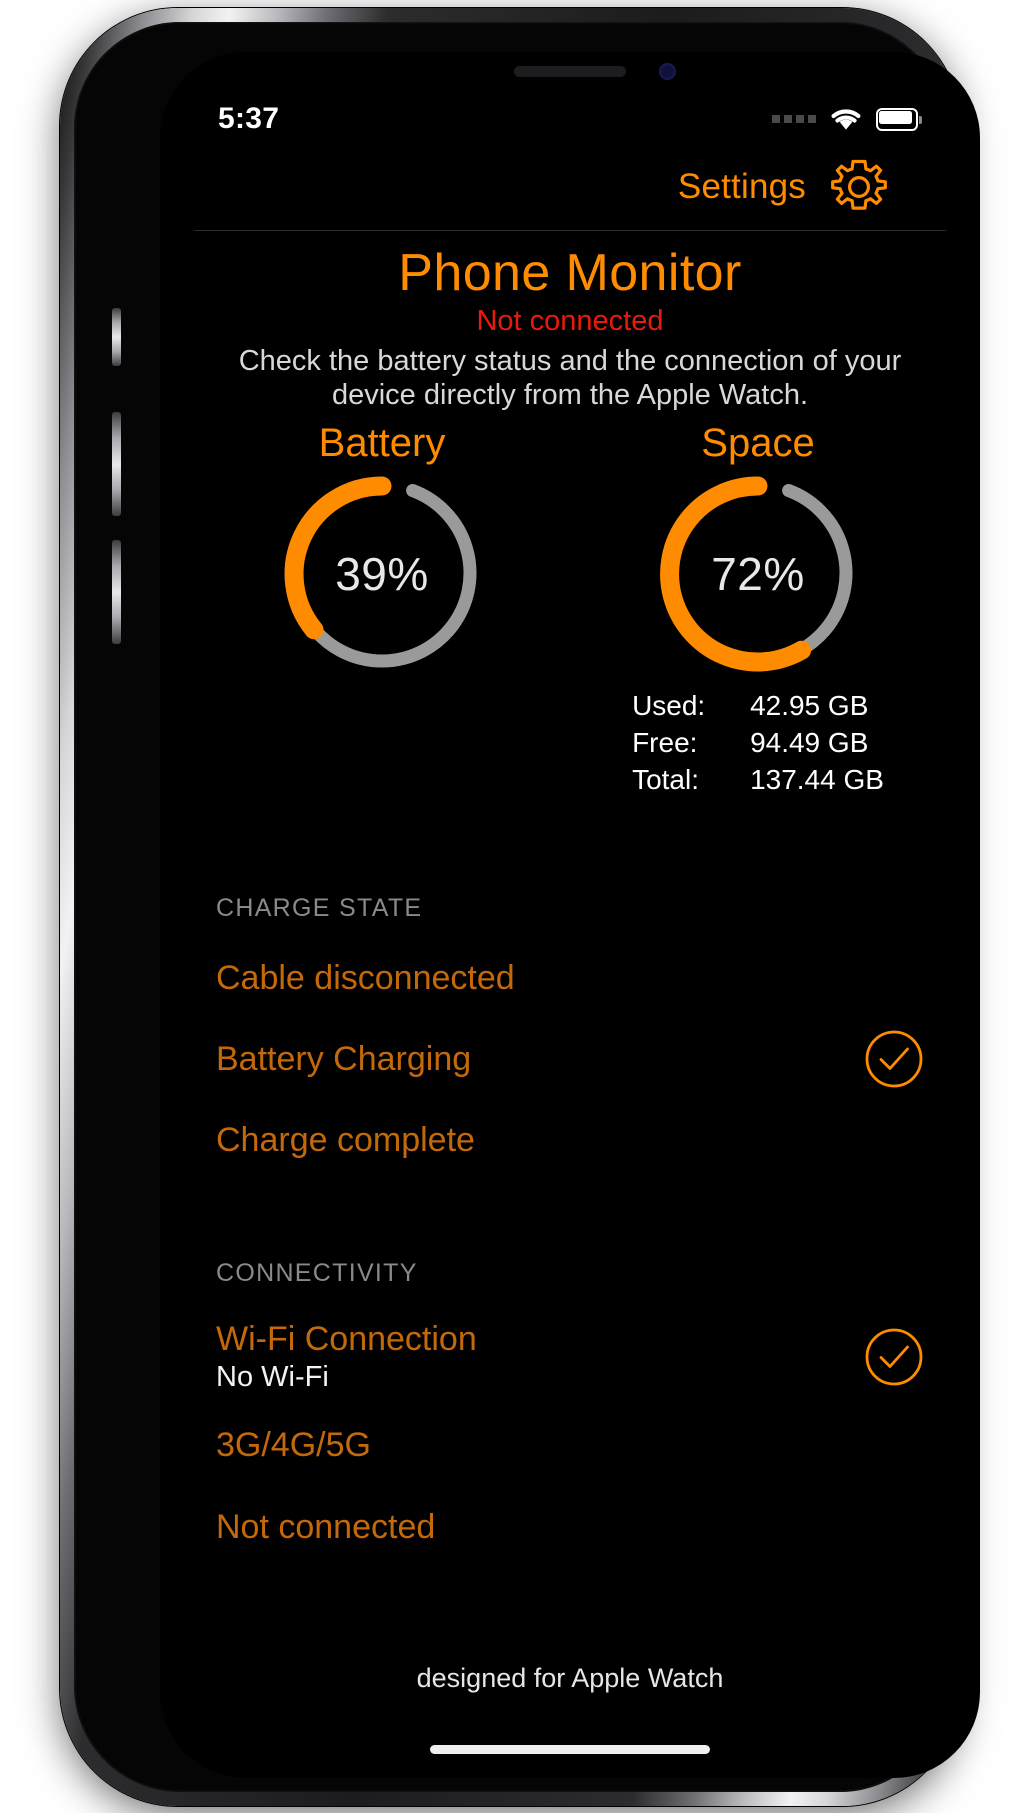 This screenshot has height=1813, width=1020. Describe the element at coordinates (317, 1273) in the screenshot. I see `connectivity-header: CONNECTIVITY` at that location.